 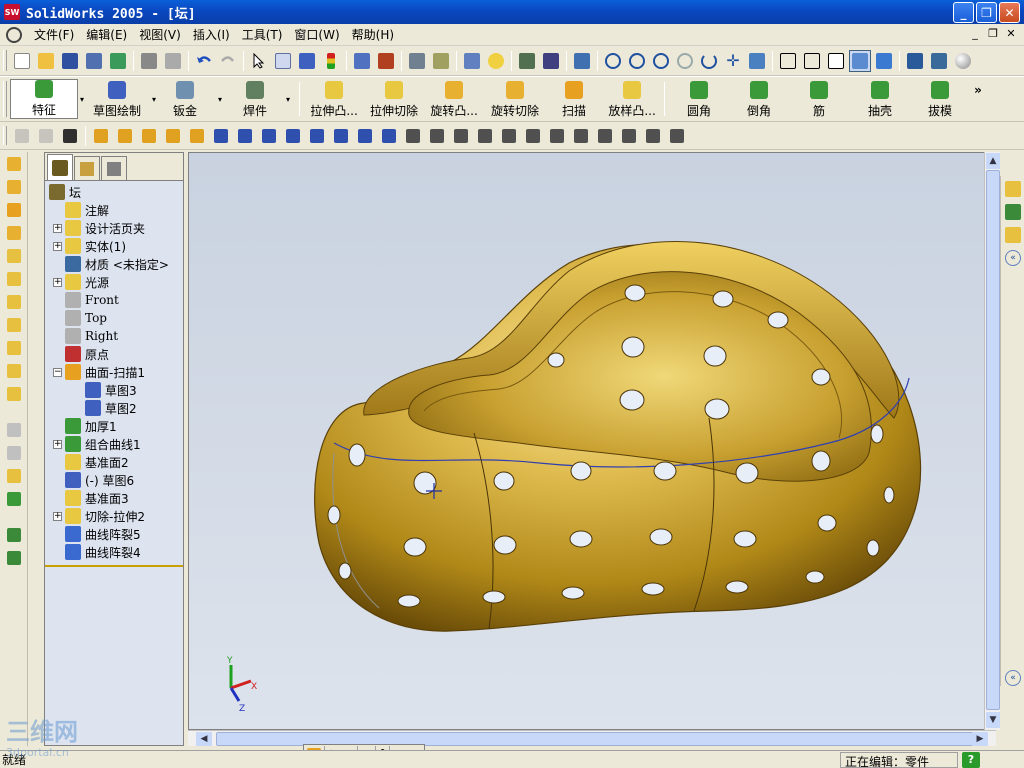 I want to click on grid-icon, so click(x=362, y=61).